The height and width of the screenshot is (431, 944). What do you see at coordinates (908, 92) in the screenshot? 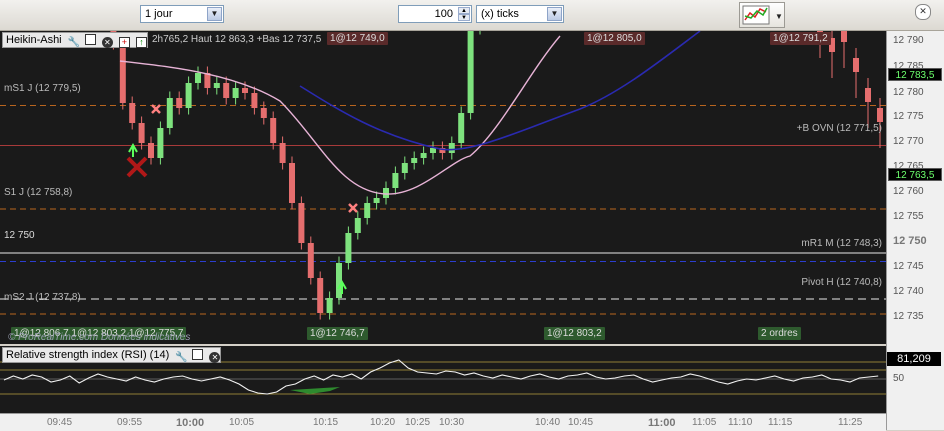
I see `price-tick: 12 780` at bounding box center [908, 92].